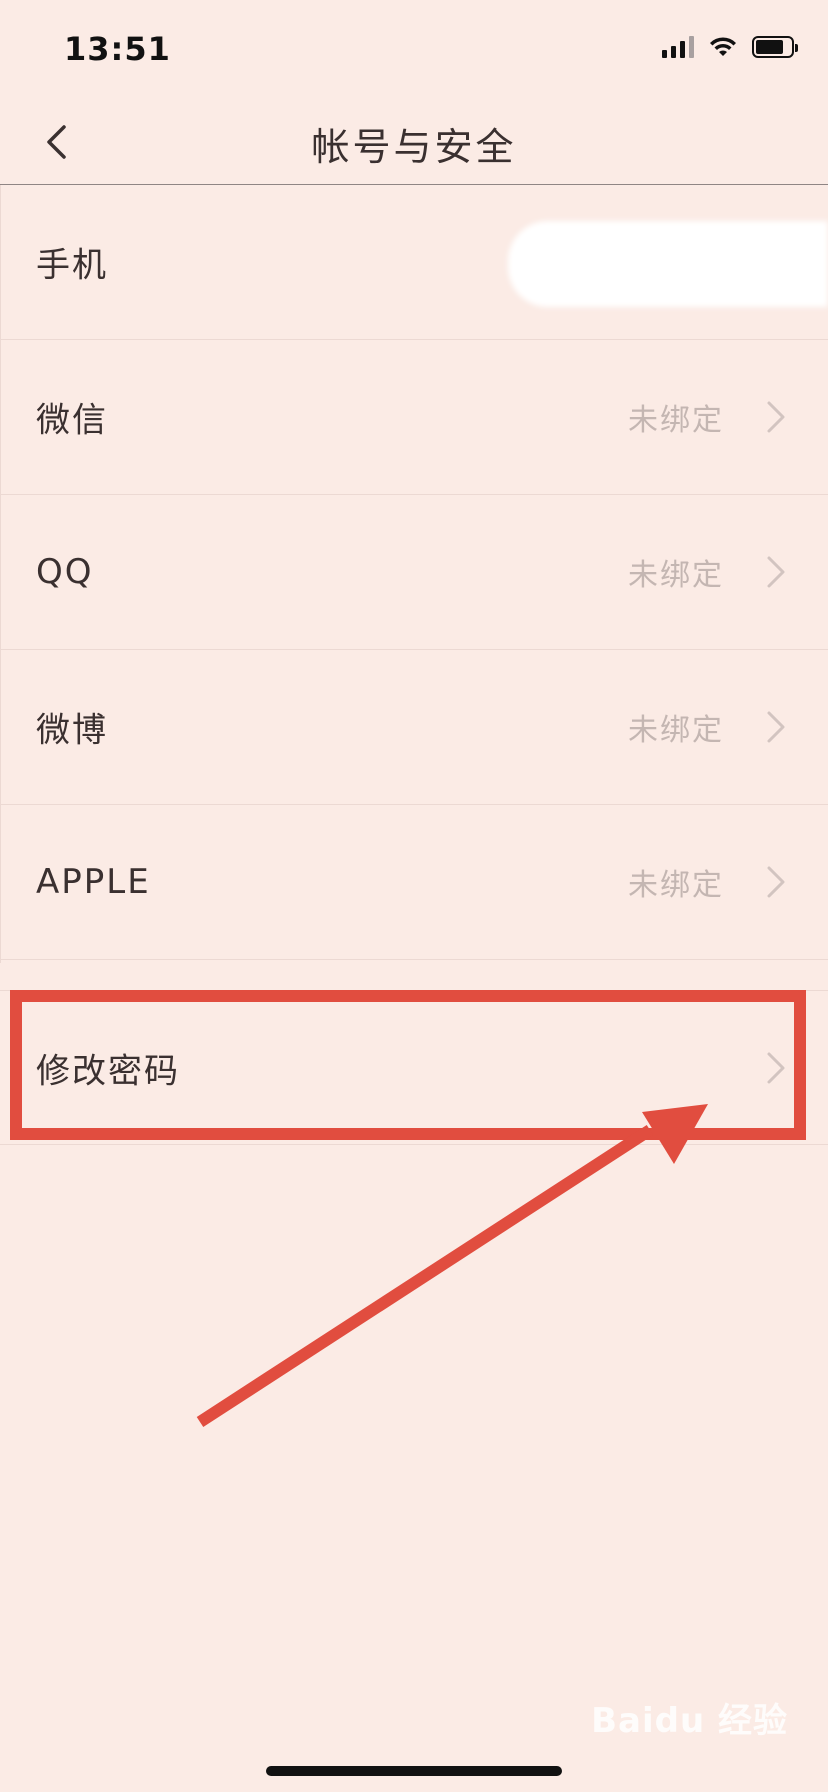  Describe the element at coordinates (72, 730) in the screenshot. I see `weibo-row-label: 微博` at that location.